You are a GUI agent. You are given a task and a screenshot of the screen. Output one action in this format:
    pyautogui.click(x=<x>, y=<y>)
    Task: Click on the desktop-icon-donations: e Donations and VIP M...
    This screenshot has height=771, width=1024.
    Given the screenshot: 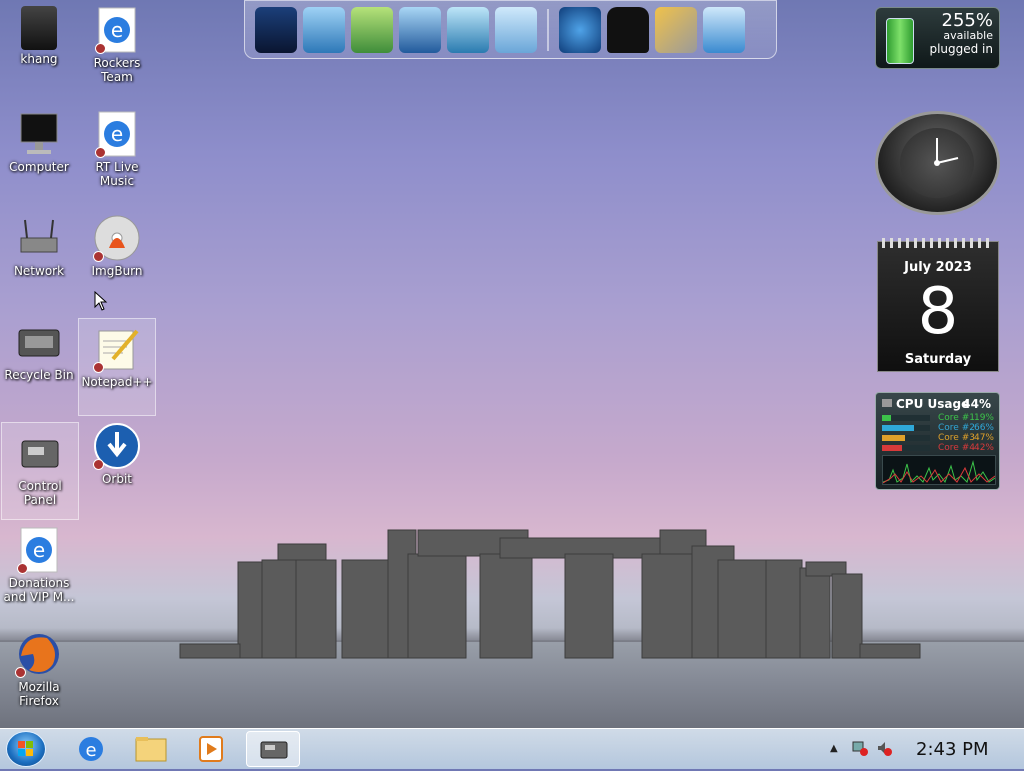 What is the action you would take?
    pyautogui.click(x=39, y=569)
    